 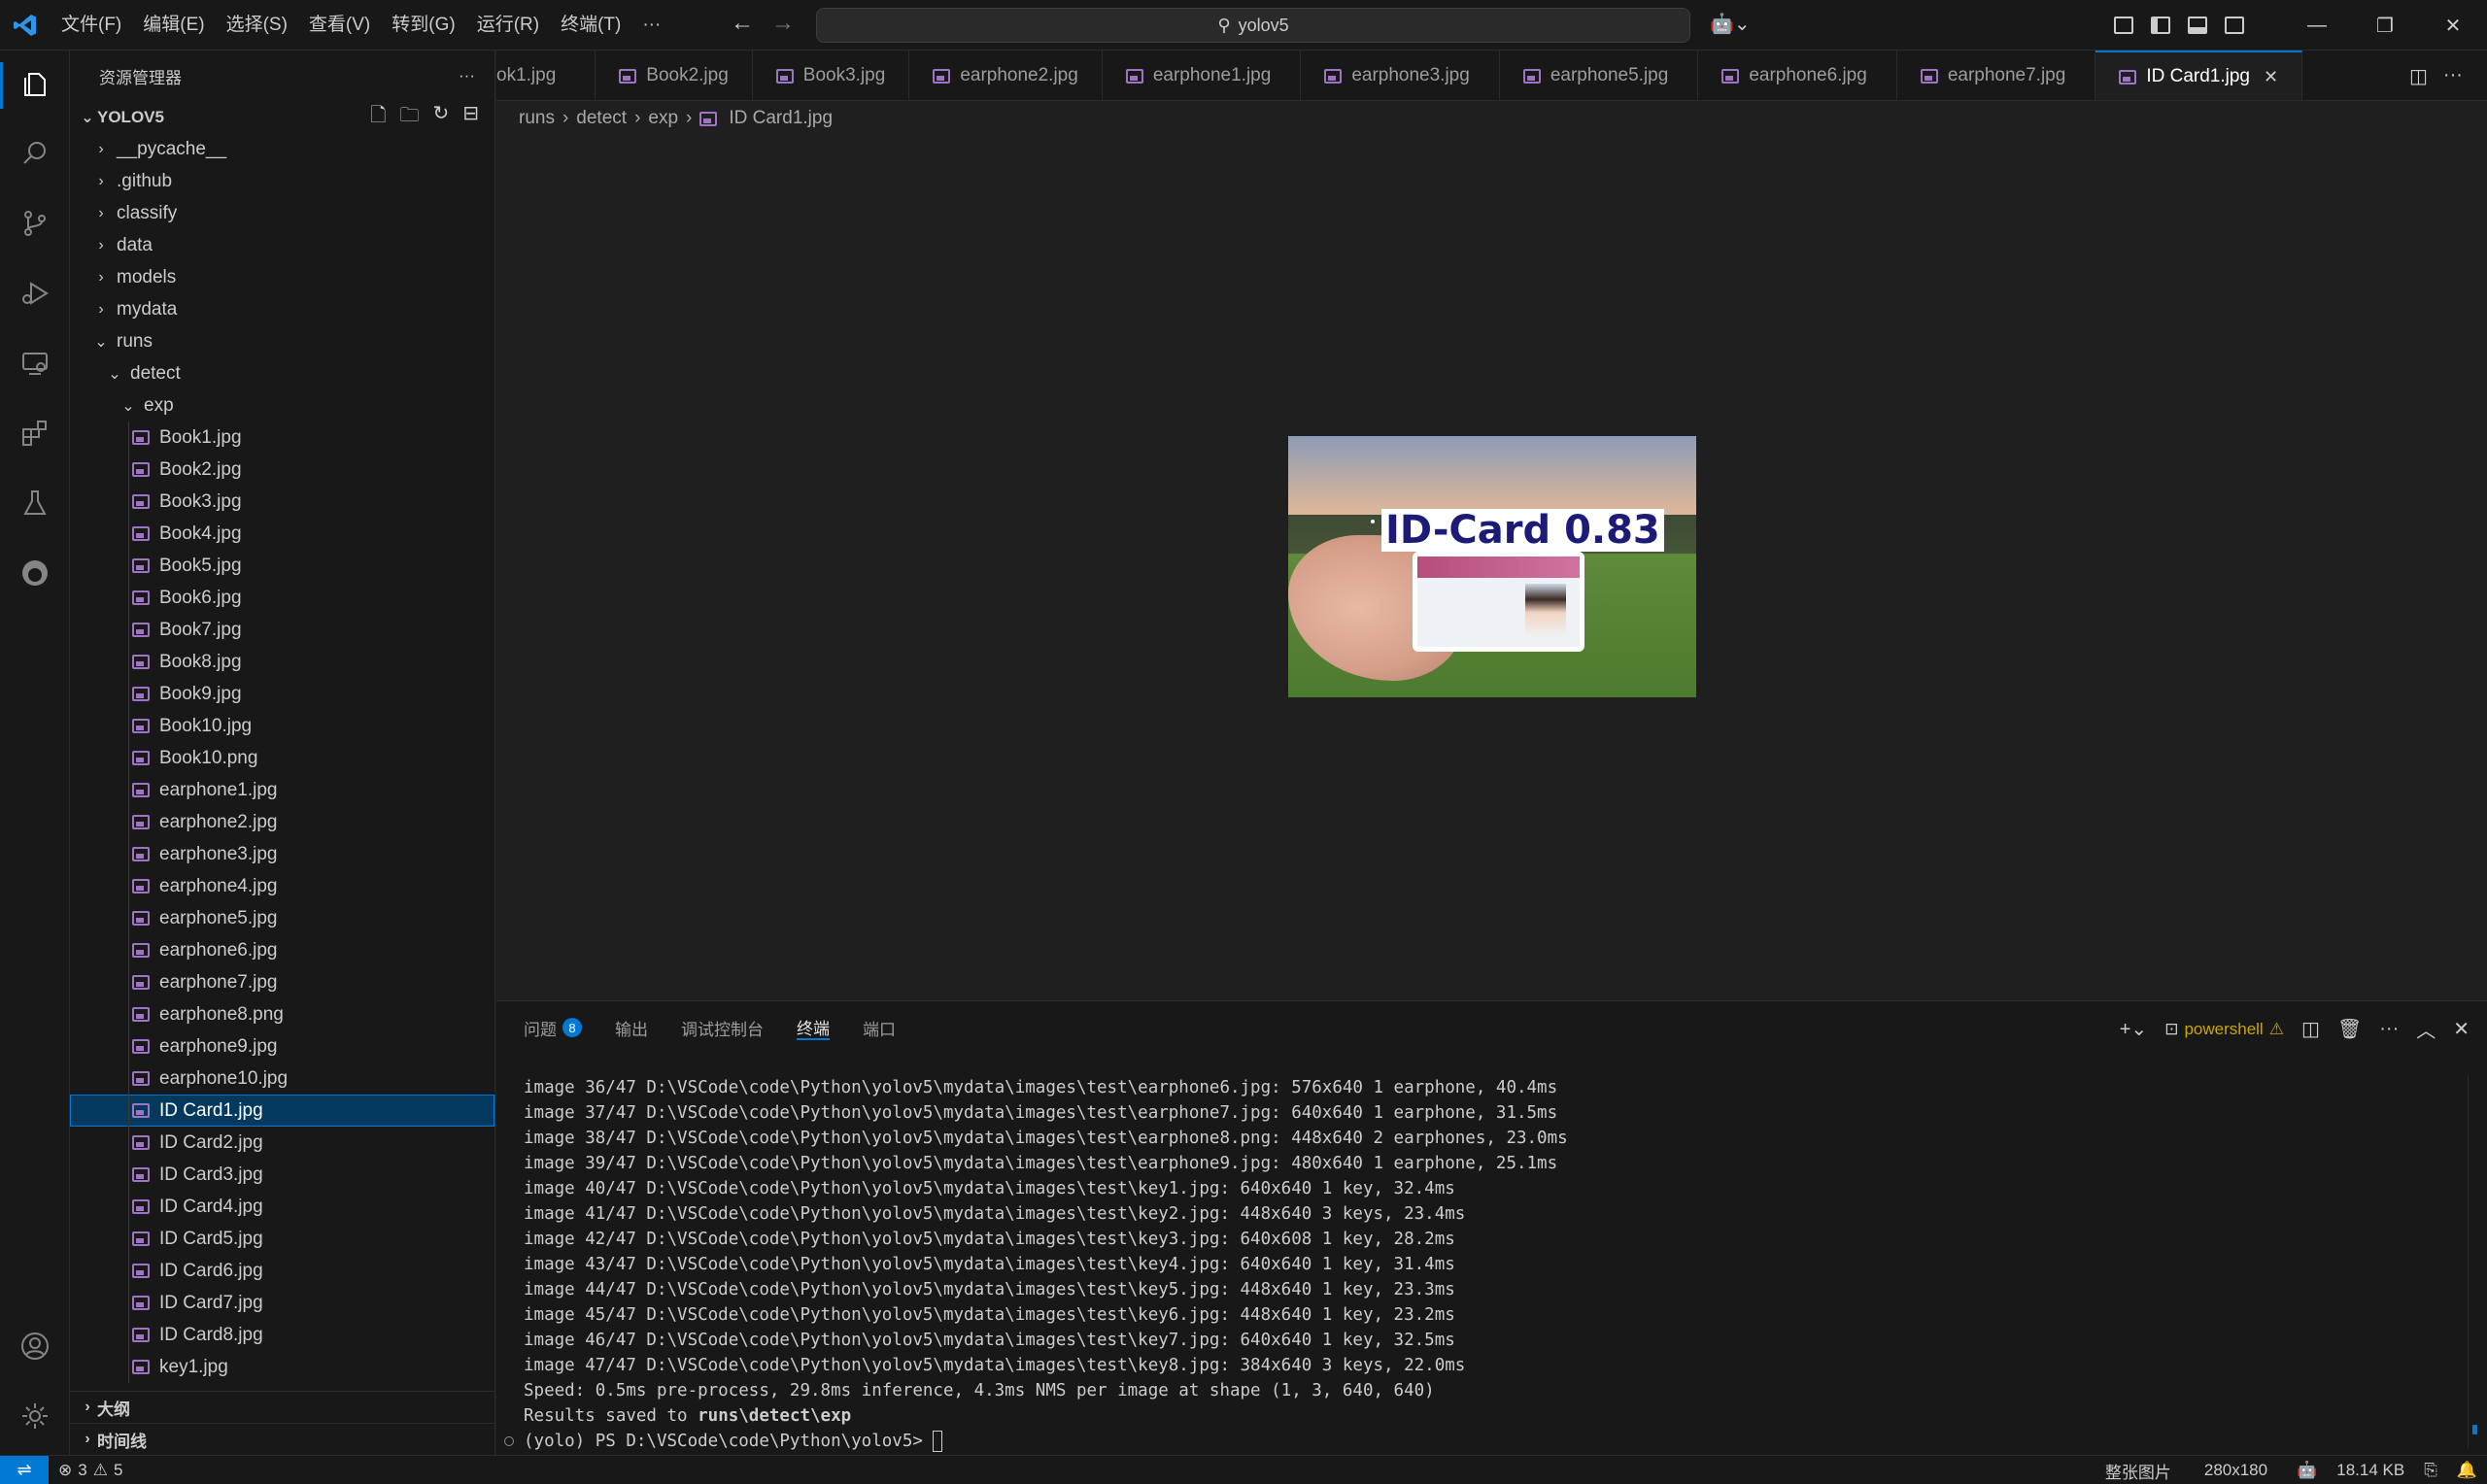 I want to click on menu-item: 查看(V), so click(x=339, y=25).